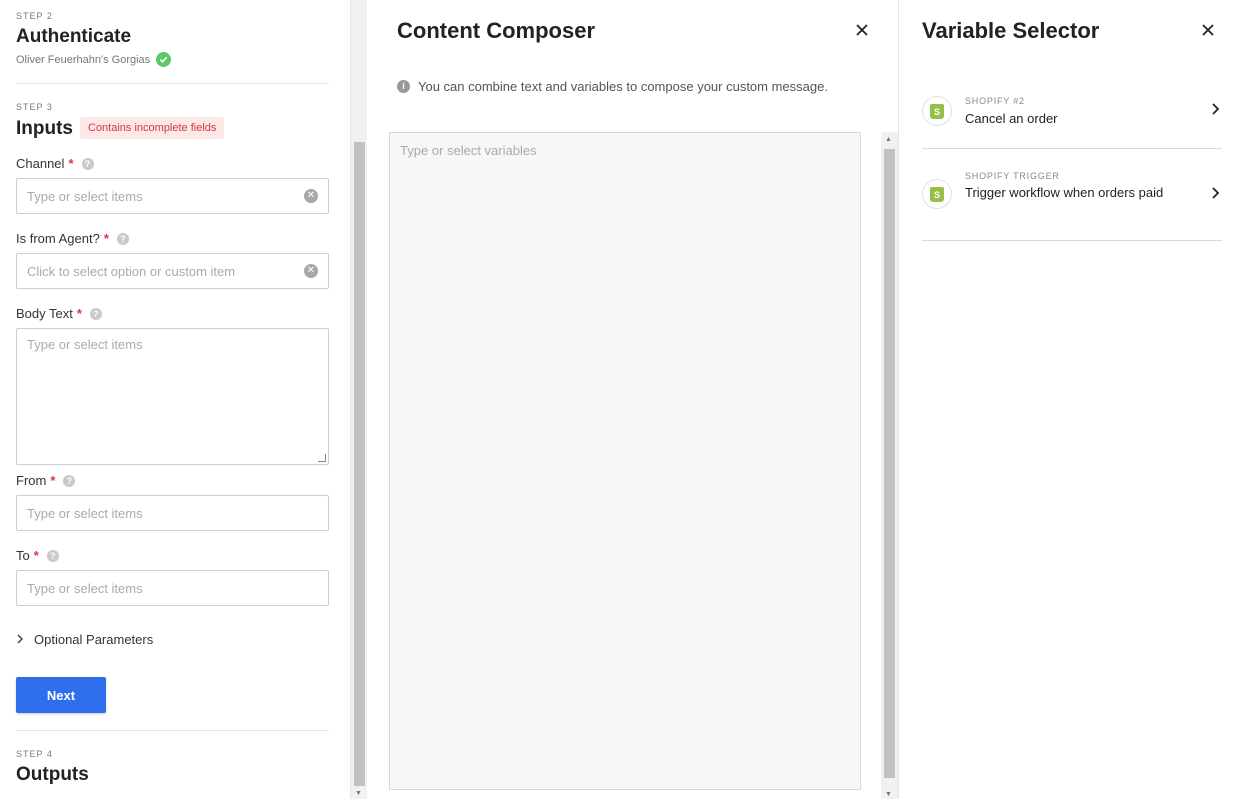 This screenshot has height=799, width=1243. Describe the element at coordinates (44, 313) in the screenshot. I see `body-text-label-text: Body Text` at that location.